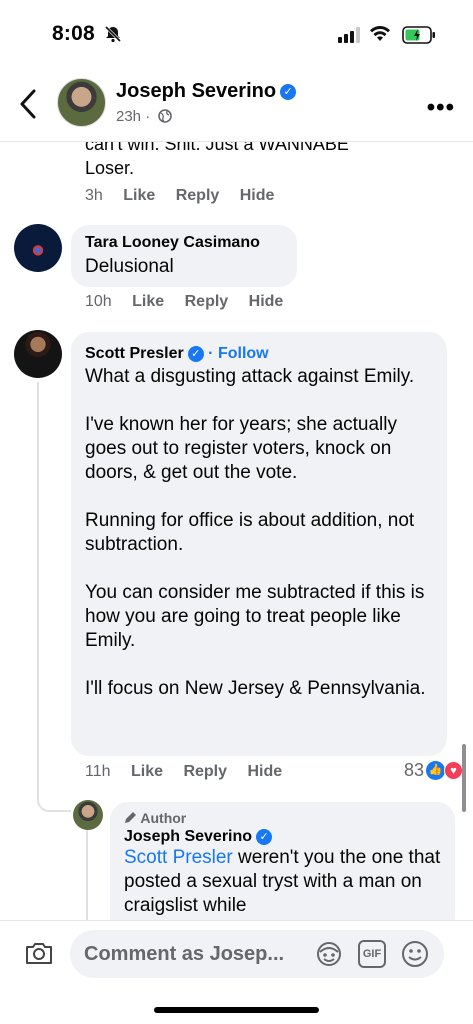 Image resolution: width=473 pixels, height=1024 pixels. What do you see at coordinates (236, 35) in the screenshot?
I see `status-bar: 8:08` at bounding box center [236, 35].